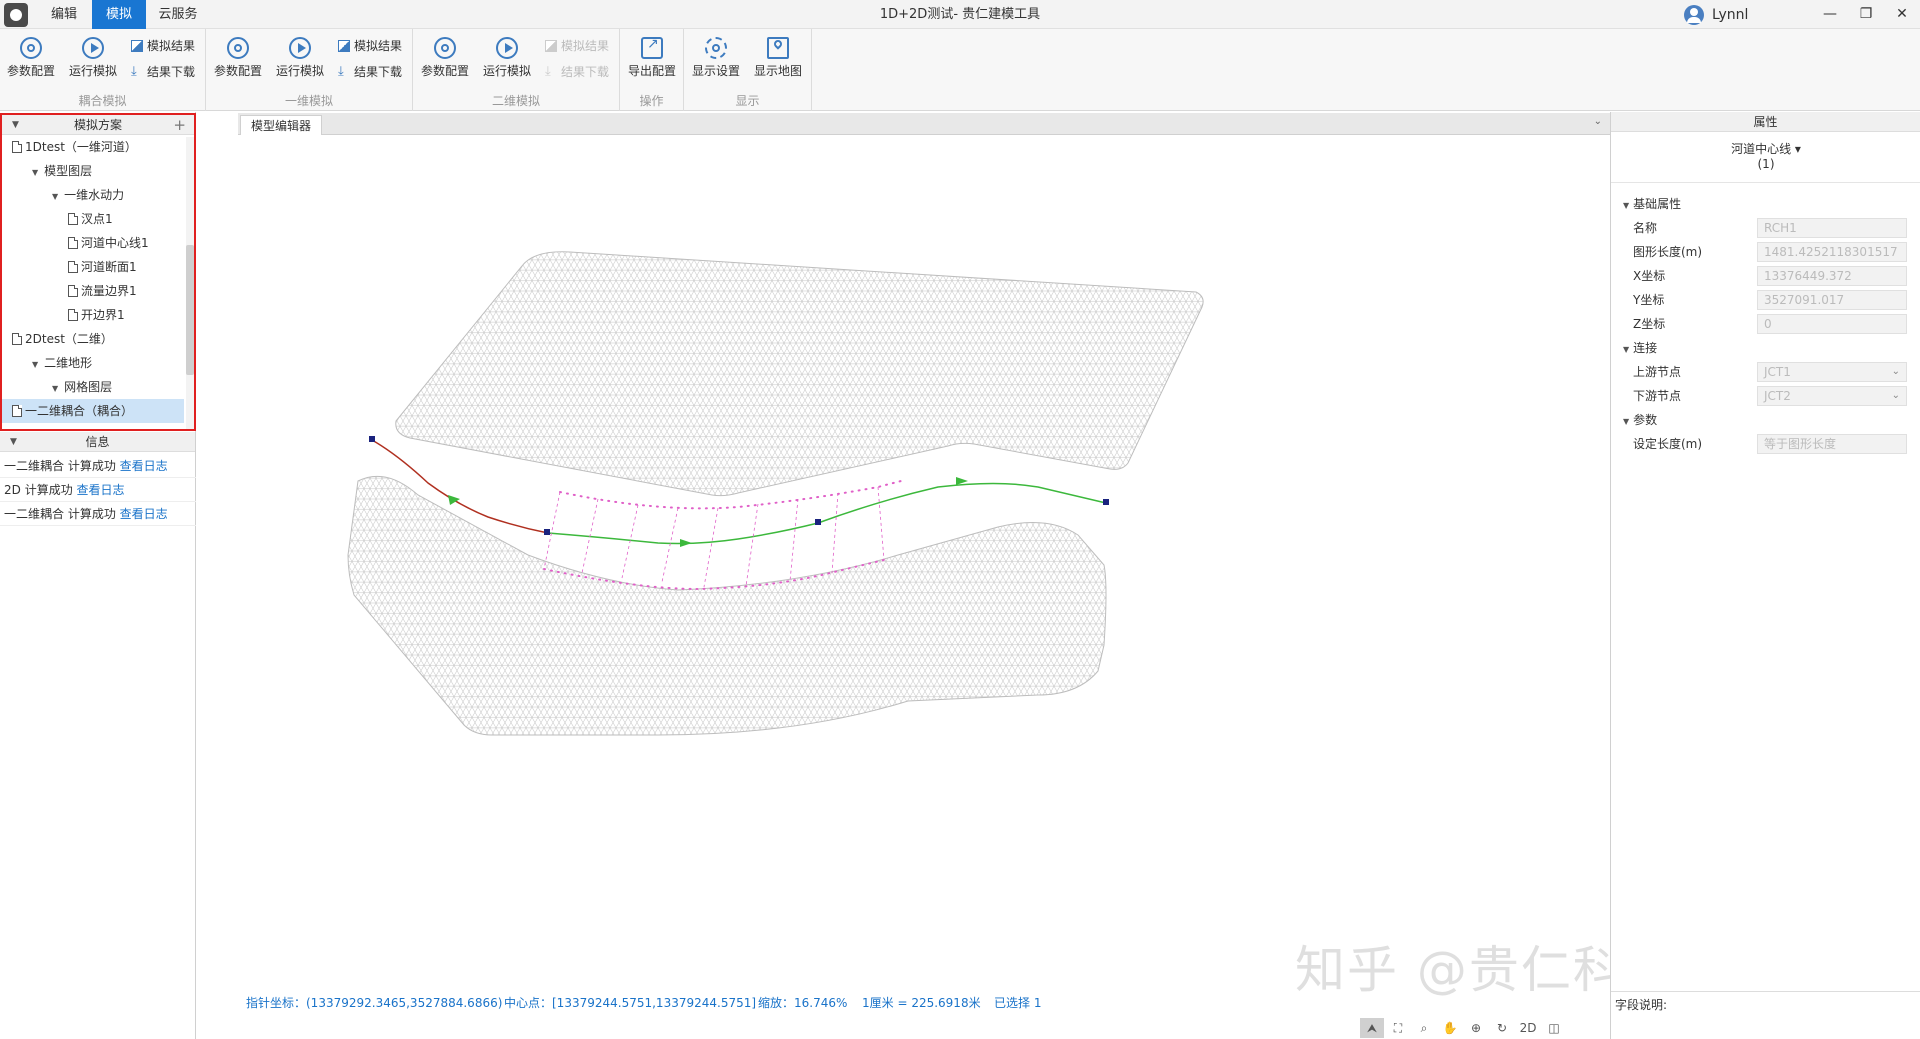  What do you see at coordinates (1832, 444) in the screenshot?
I see `prop-value-set-length: 等于图形长度` at bounding box center [1832, 444].